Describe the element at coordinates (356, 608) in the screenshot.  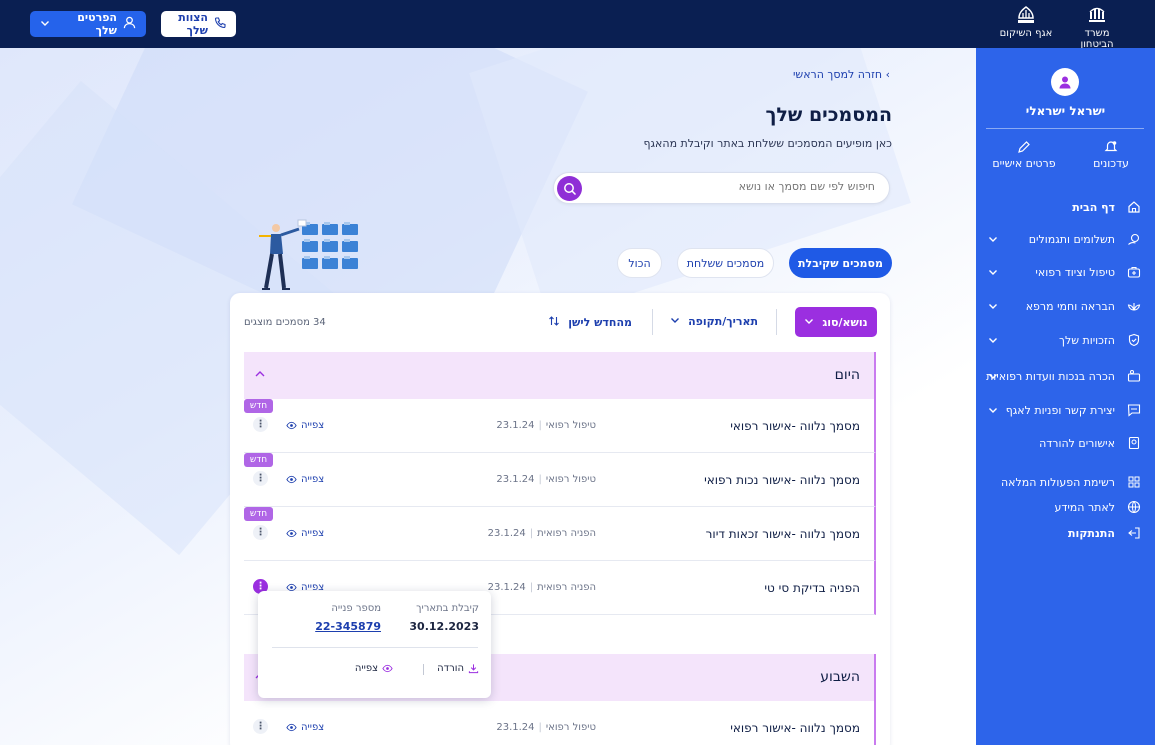
I see `request-number-label: מספר פנייה` at that location.